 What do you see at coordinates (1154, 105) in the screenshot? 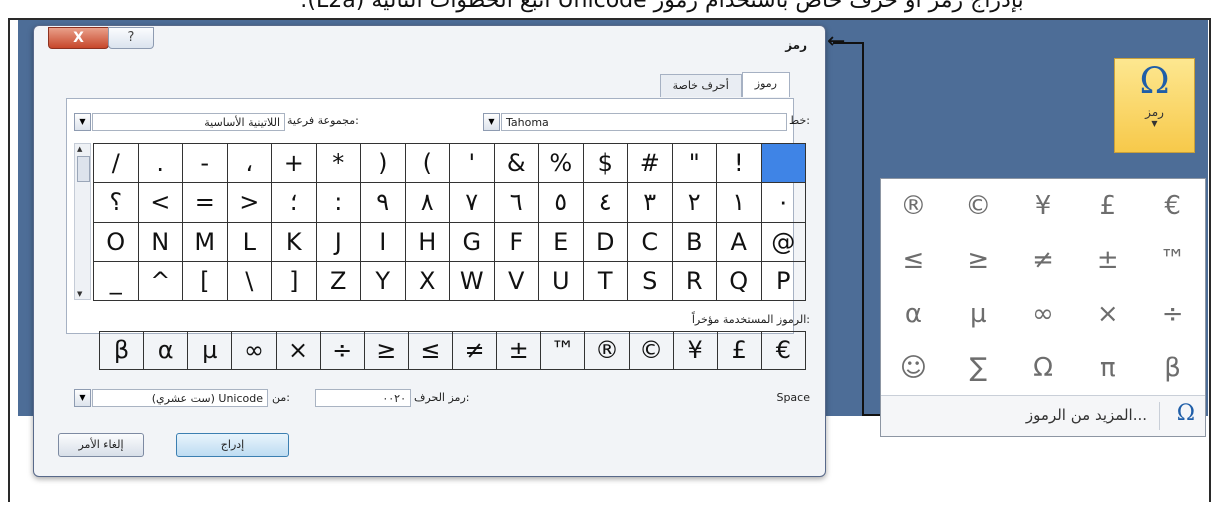
I see `ribbon-symbol-button: Ω رمز ▼` at bounding box center [1154, 105].